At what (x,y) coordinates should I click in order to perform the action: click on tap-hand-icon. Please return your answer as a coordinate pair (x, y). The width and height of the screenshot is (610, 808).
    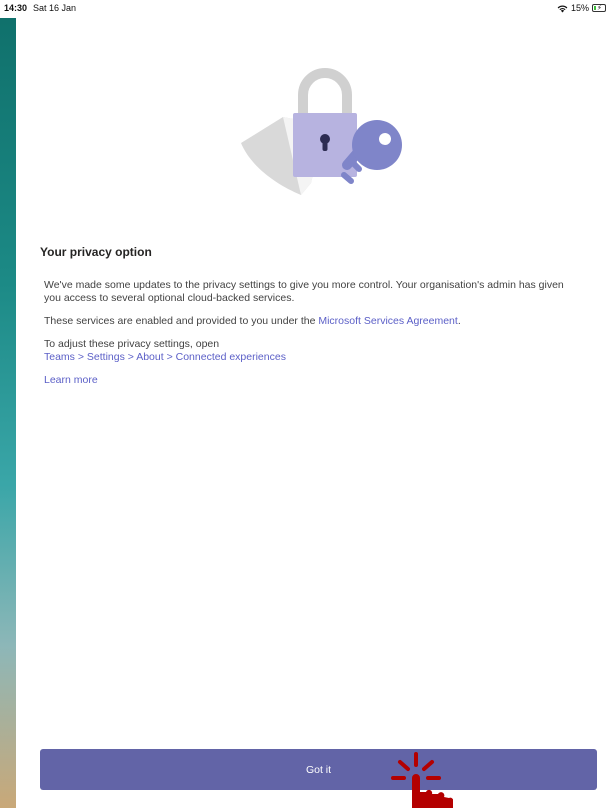
    Looking at the image, I should click on (422, 780).